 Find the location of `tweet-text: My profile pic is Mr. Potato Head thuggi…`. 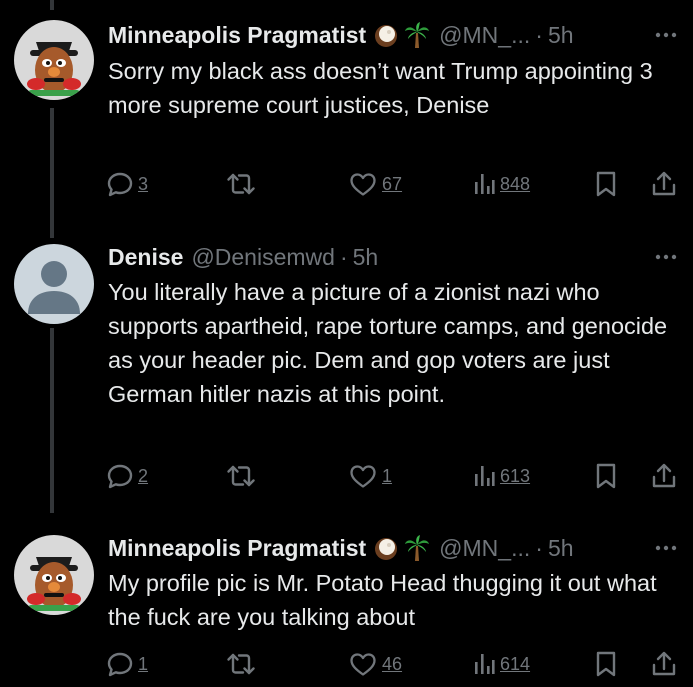

tweet-text: My profile pic is Mr. Potato Head thuggi… is located at coordinates (382, 600).